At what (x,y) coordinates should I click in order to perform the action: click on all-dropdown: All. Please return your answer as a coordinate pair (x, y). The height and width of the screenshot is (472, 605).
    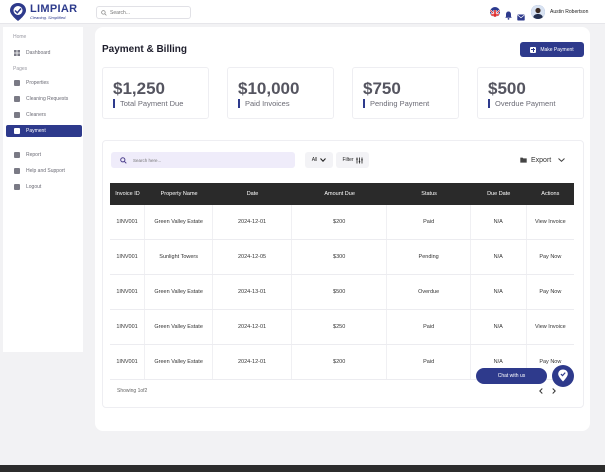
    Looking at the image, I should click on (319, 160).